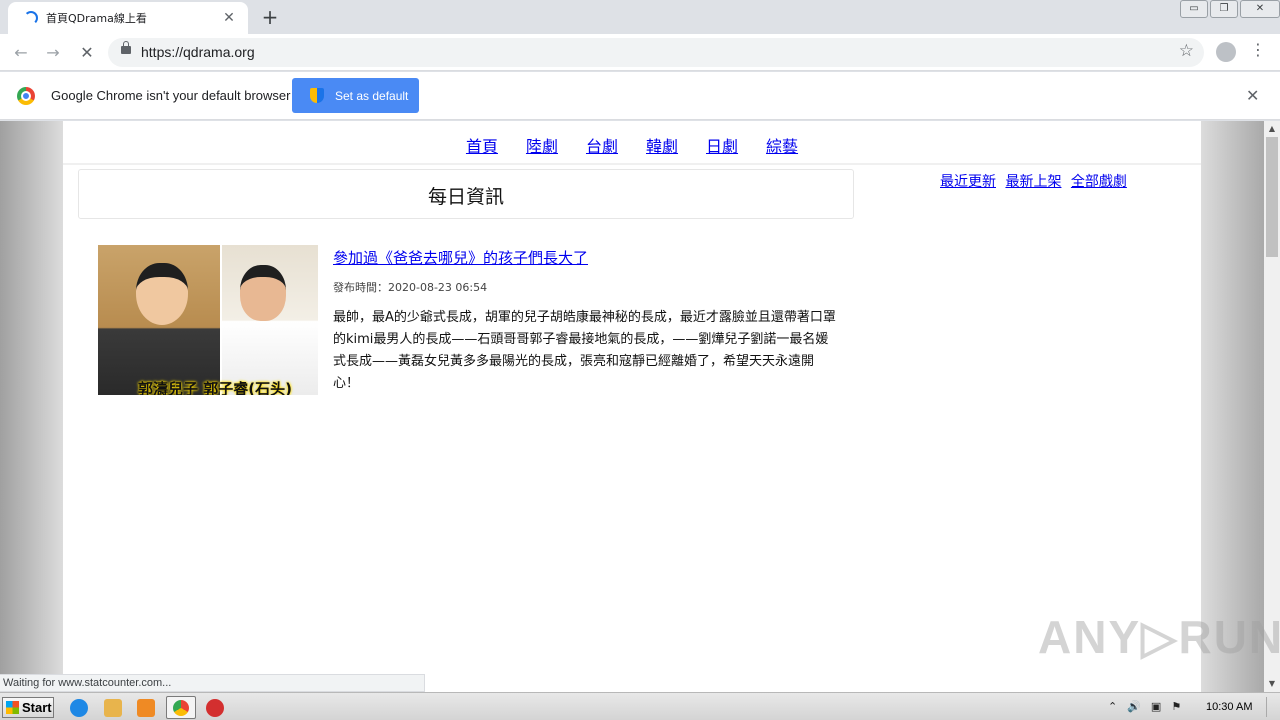 The image size is (1280, 720). Describe the element at coordinates (171, 95) in the screenshot. I see `infobar-message: Google Chrome isn't your default browser` at that location.